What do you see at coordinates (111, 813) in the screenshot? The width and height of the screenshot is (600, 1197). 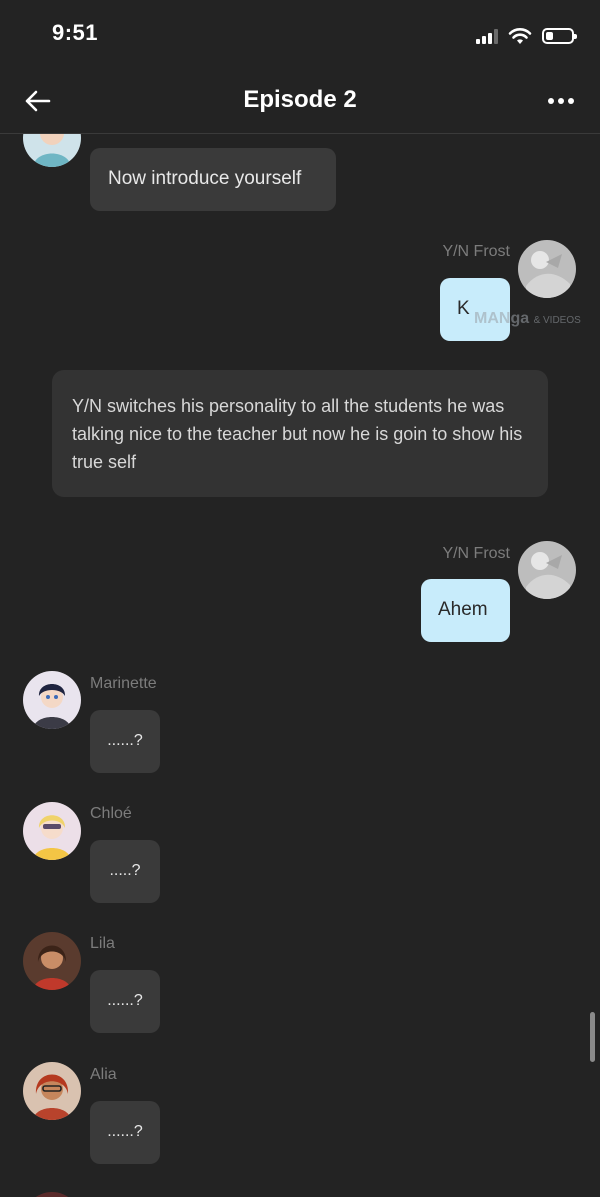 I see `sender-name: Chloé` at bounding box center [111, 813].